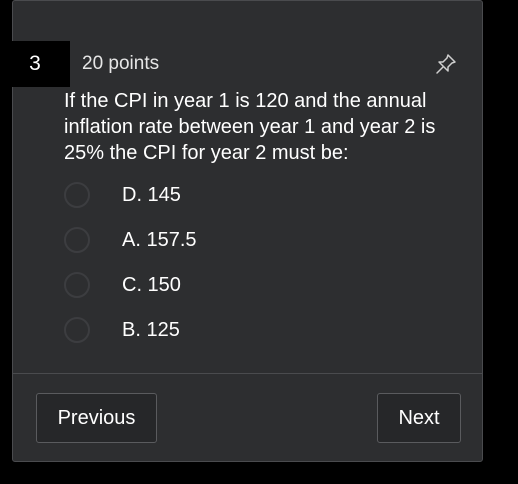 Image resolution: width=518 pixels, height=484 pixels. What do you see at coordinates (35, 64) in the screenshot?
I see `question-number: 3` at bounding box center [35, 64].